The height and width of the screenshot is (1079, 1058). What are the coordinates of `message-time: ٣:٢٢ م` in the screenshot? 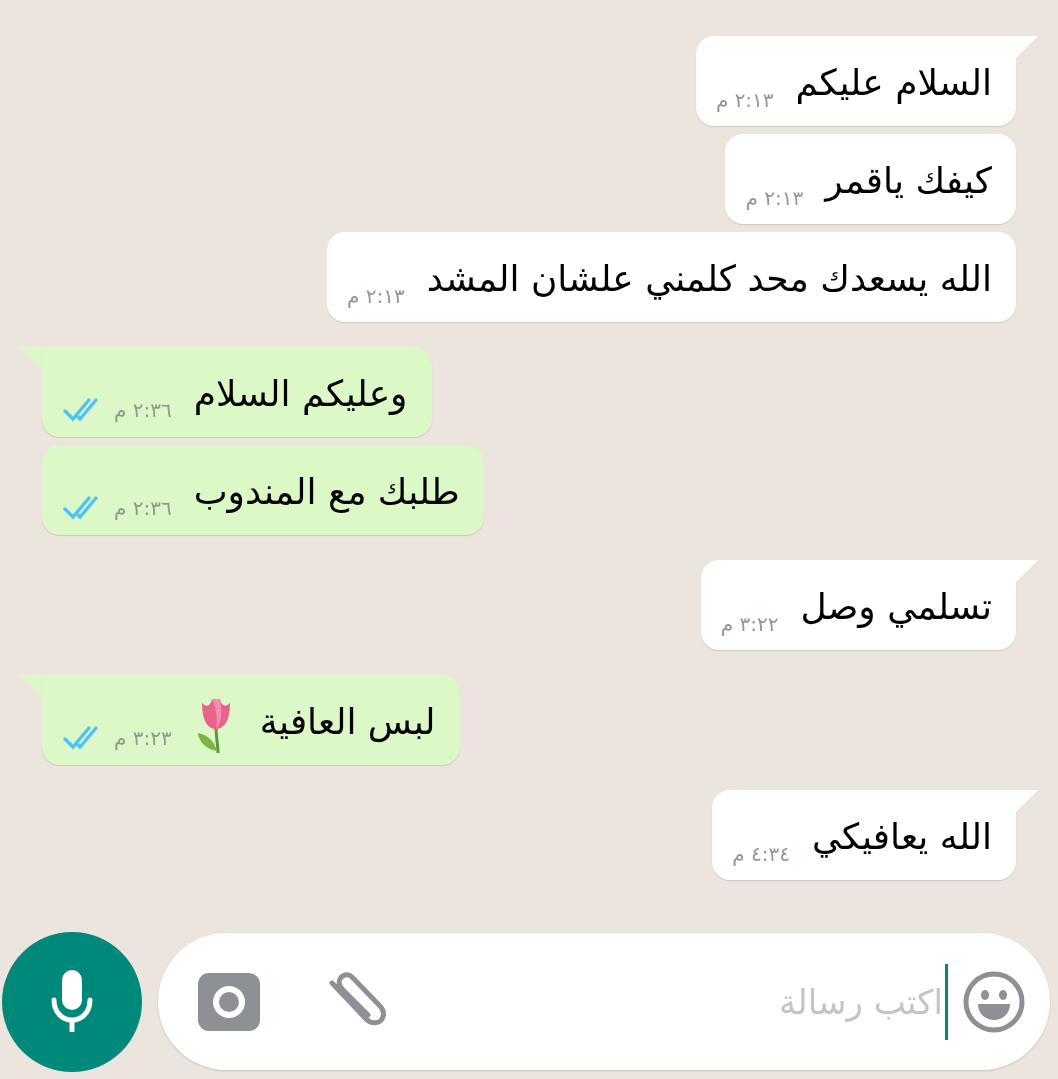 It's located at (749, 624).